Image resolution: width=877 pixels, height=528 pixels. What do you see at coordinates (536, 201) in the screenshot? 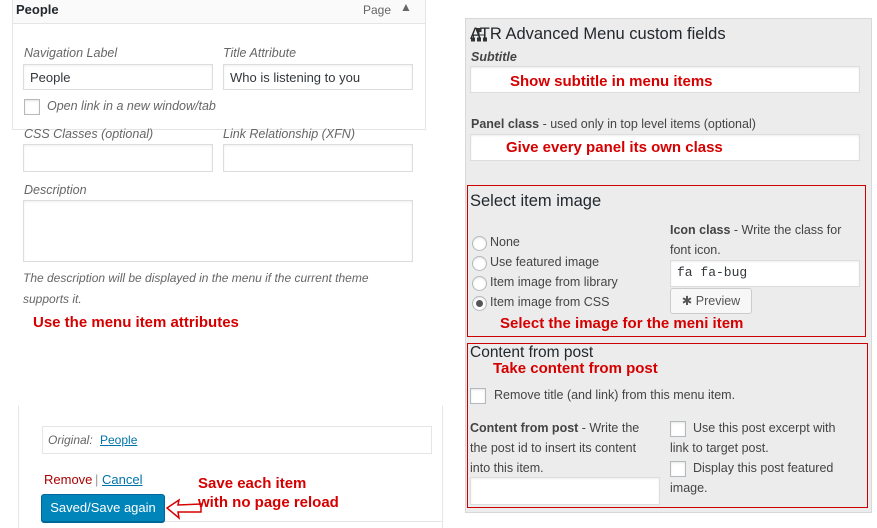
I see `select-image-heading: Select item image` at bounding box center [536, 201].